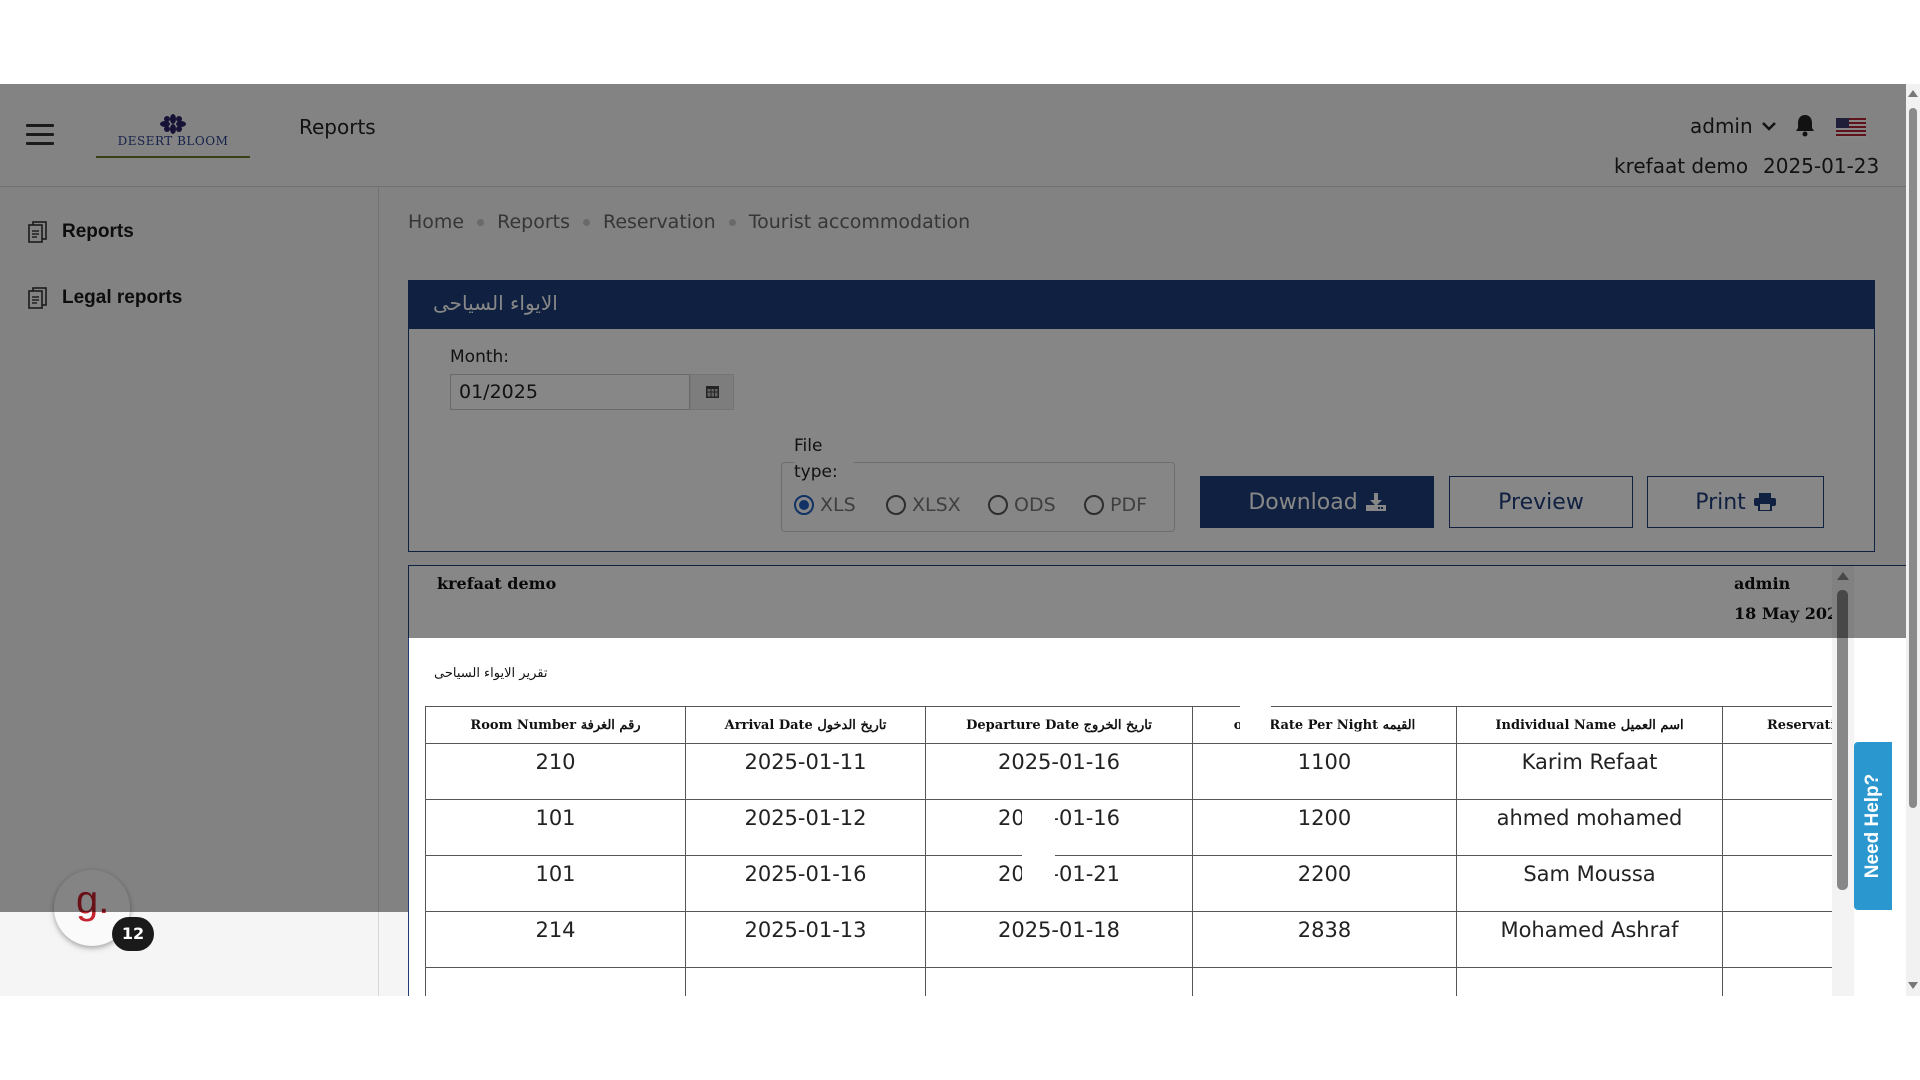  I want to click on cell-departure: 2025-01-21, so click(1059, 883).